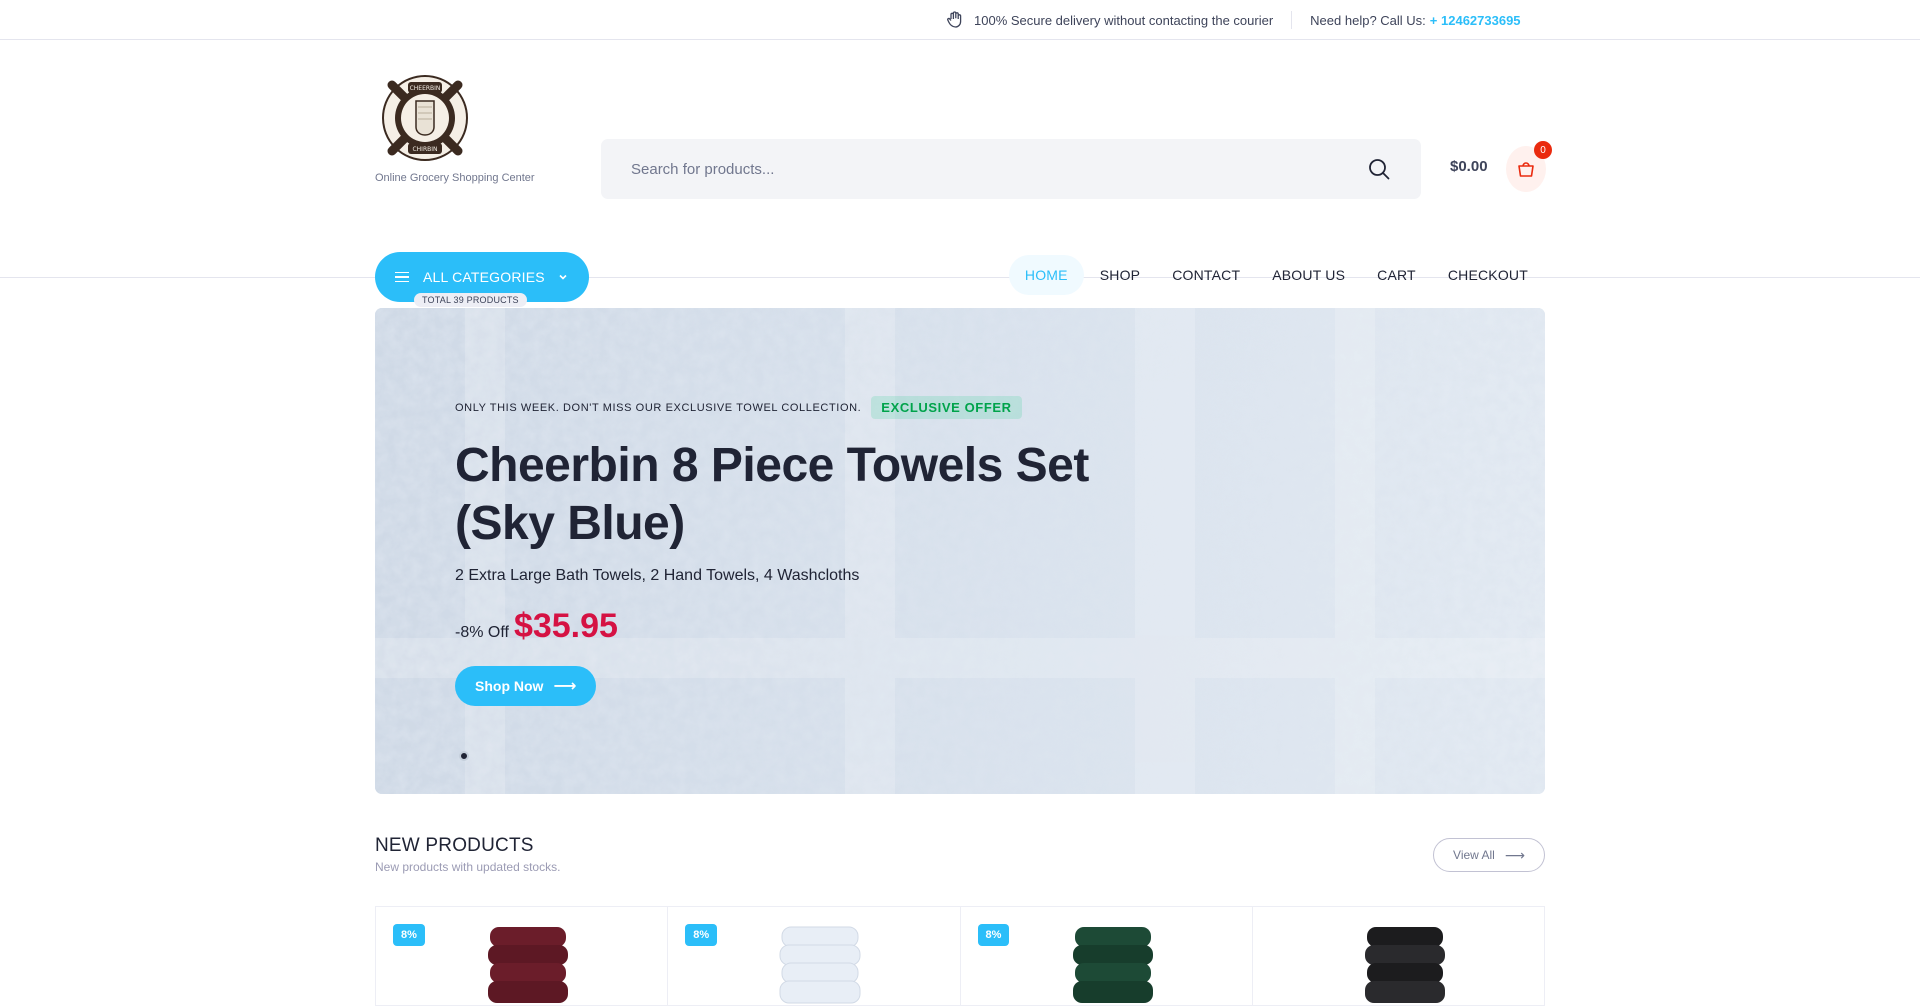 This screenshot has height=1006, width=1920. What do you see at coordinates (1474, 855) in the screenshot?
I see `view-all-label: View All` at bounding box center [1474, 855].